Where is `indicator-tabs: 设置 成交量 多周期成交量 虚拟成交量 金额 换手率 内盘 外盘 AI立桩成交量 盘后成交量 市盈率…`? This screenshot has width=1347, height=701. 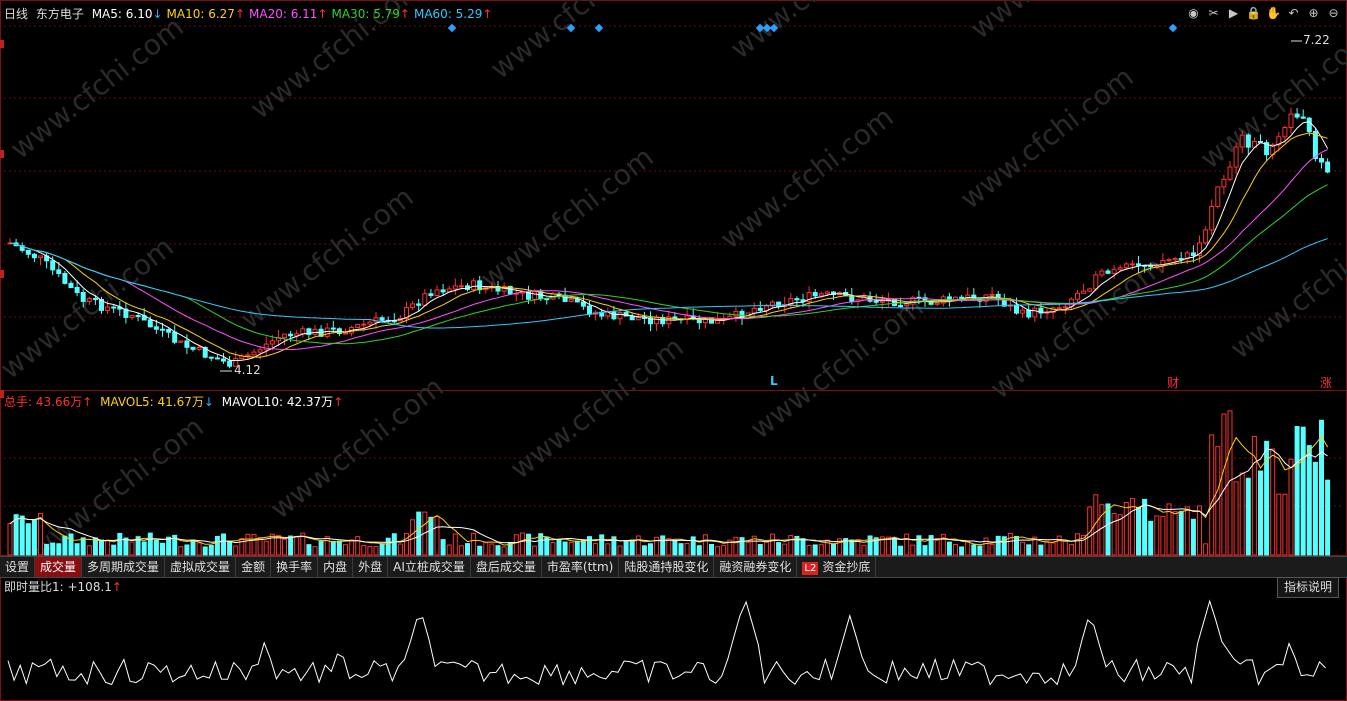 indicator-tabs: 设置 成交量 多周期成交量 虚拟成交量 金额 换手率 内盘 外盘 AI立桩成交量 盘后成交量 市盈率… is located at coordinates (673, 567).